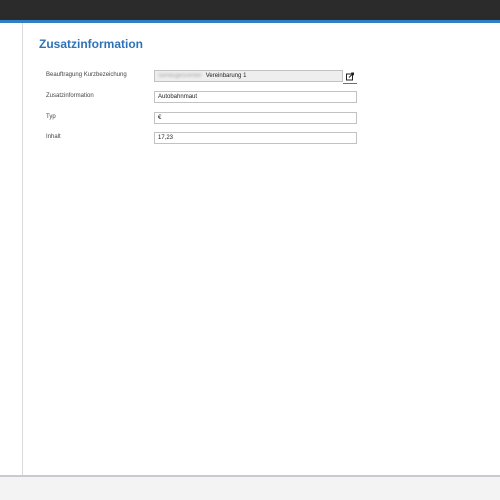 The height and width of the screenshot is (500, 500). I want to click on auftrag-blurred-value: Sendugescenter, so click(180, 76).